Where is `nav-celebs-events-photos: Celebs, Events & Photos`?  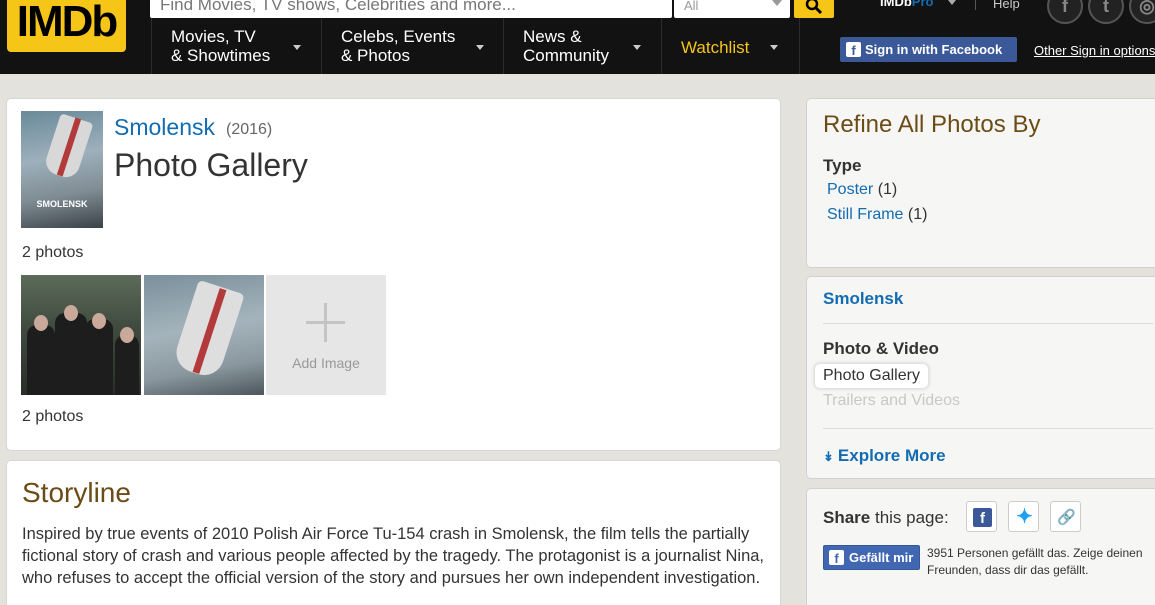
nav-celebs-events-photos: Celebs, Events & Photos is located at coordinates (412, 46).